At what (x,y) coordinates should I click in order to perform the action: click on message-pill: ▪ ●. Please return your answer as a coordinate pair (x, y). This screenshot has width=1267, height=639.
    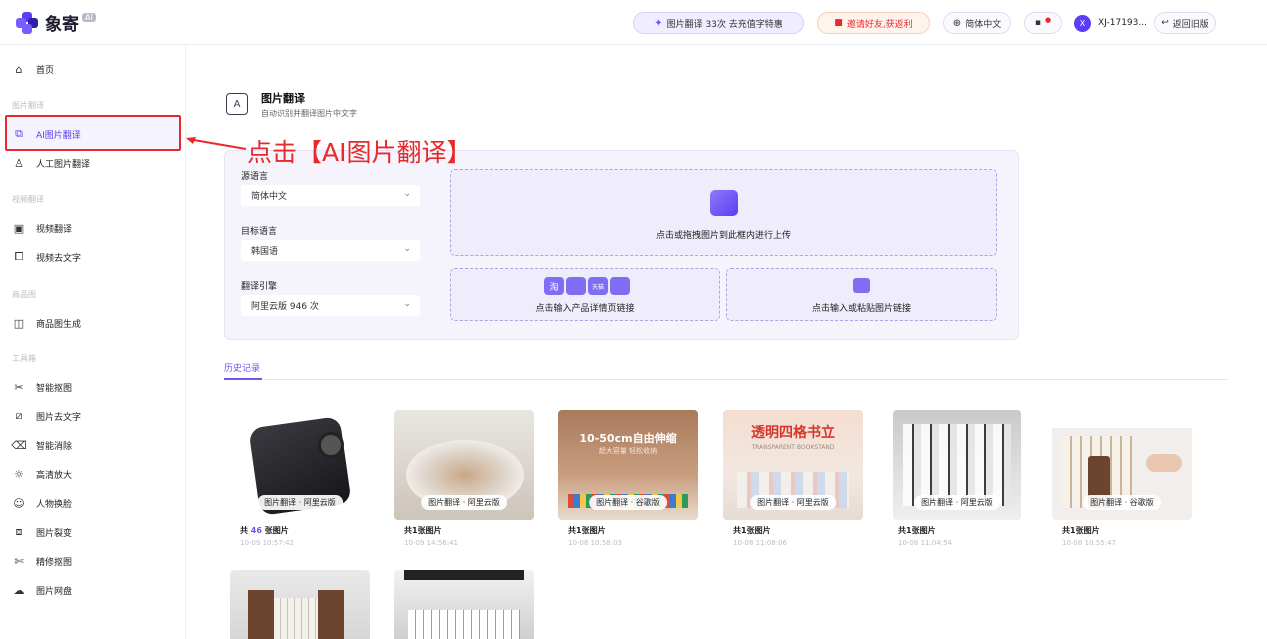
    Looking at the image, I should click on (1043, 23).